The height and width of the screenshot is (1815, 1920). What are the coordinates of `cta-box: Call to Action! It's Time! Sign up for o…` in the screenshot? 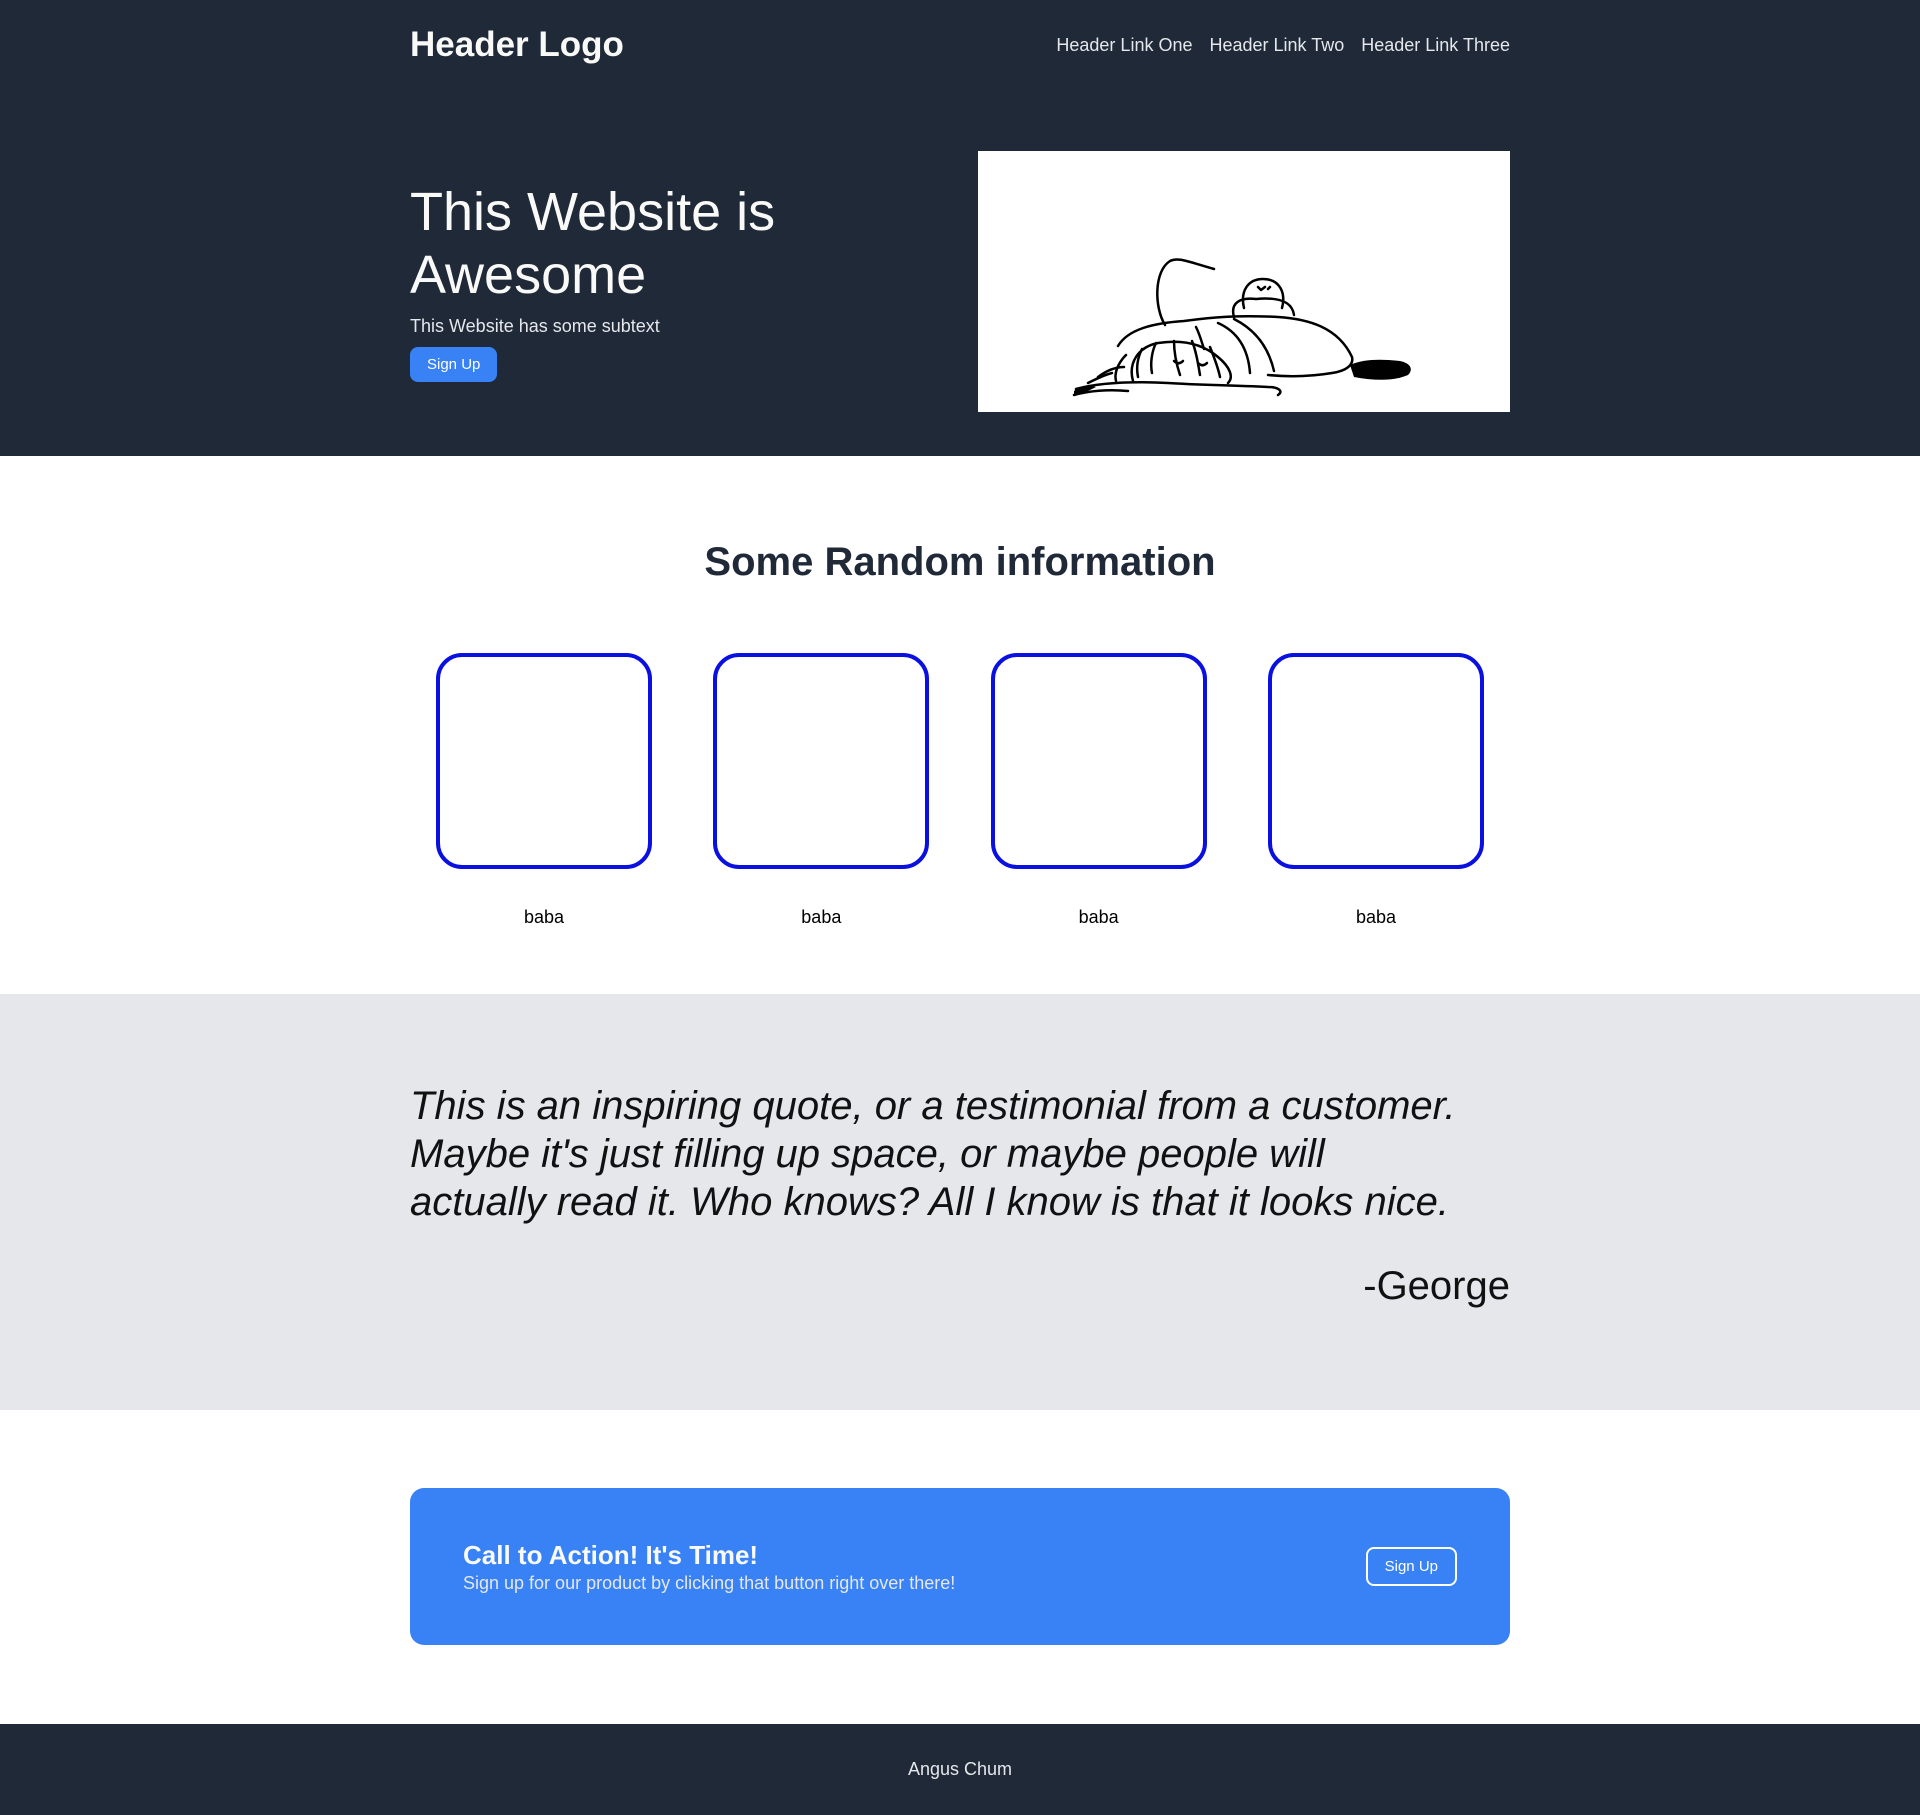 It's located at (960, 1566).